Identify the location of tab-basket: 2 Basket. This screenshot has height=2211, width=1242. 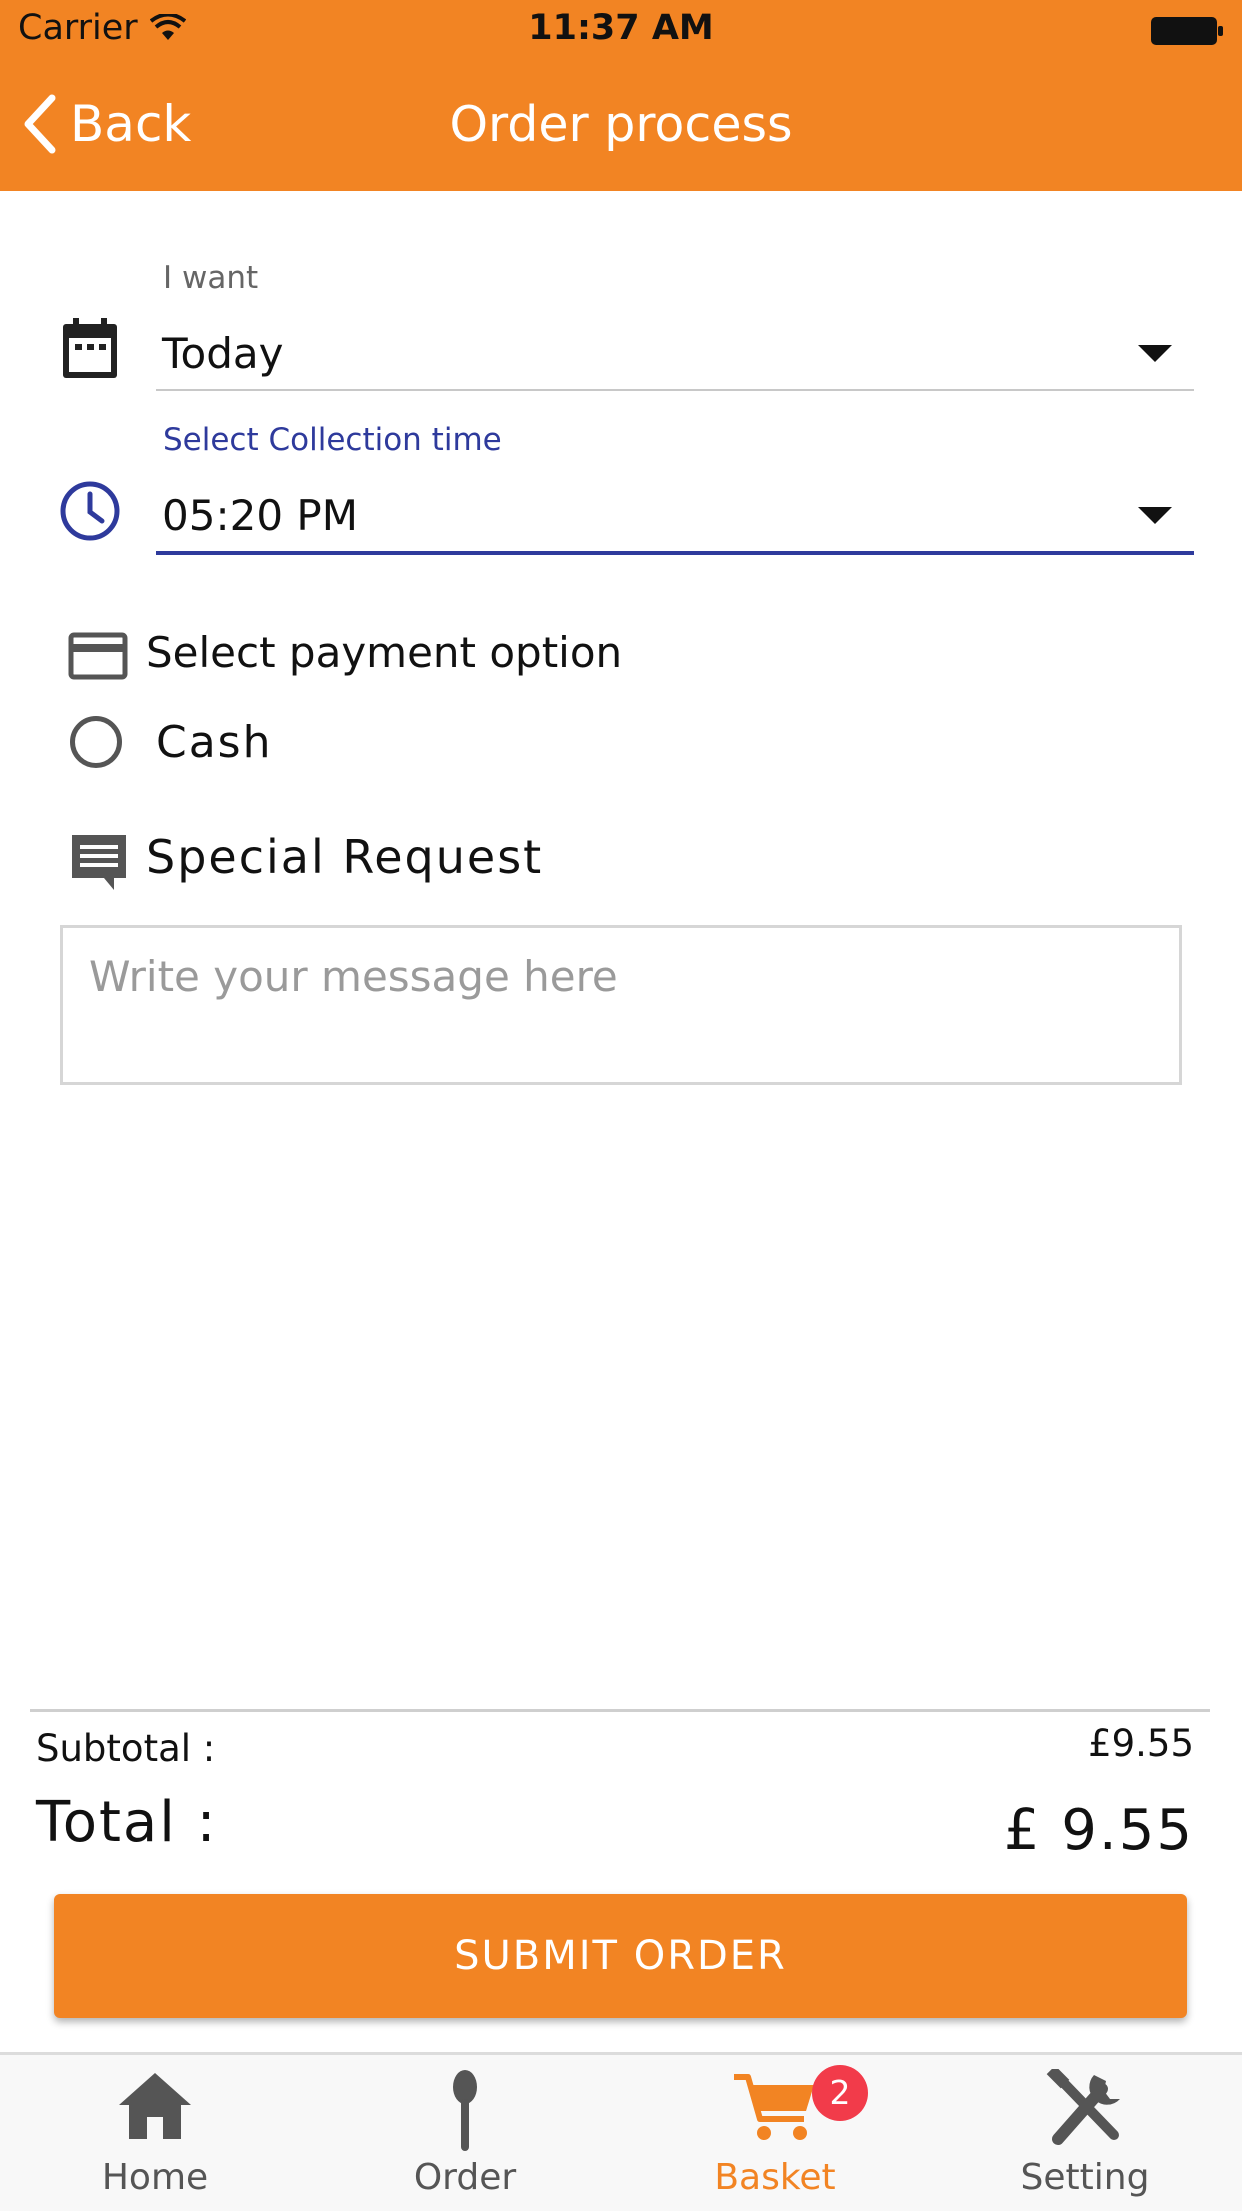
(775, 2133).